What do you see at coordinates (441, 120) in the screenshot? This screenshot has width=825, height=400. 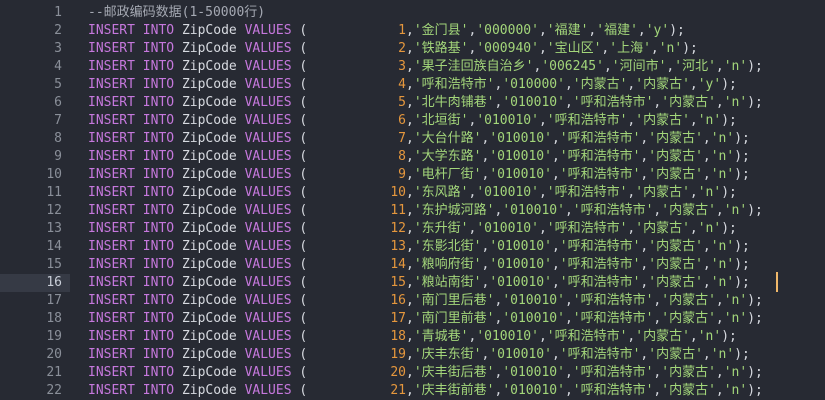 I see `place-name-value: '北垣街'` at bounding box center [441, 120].